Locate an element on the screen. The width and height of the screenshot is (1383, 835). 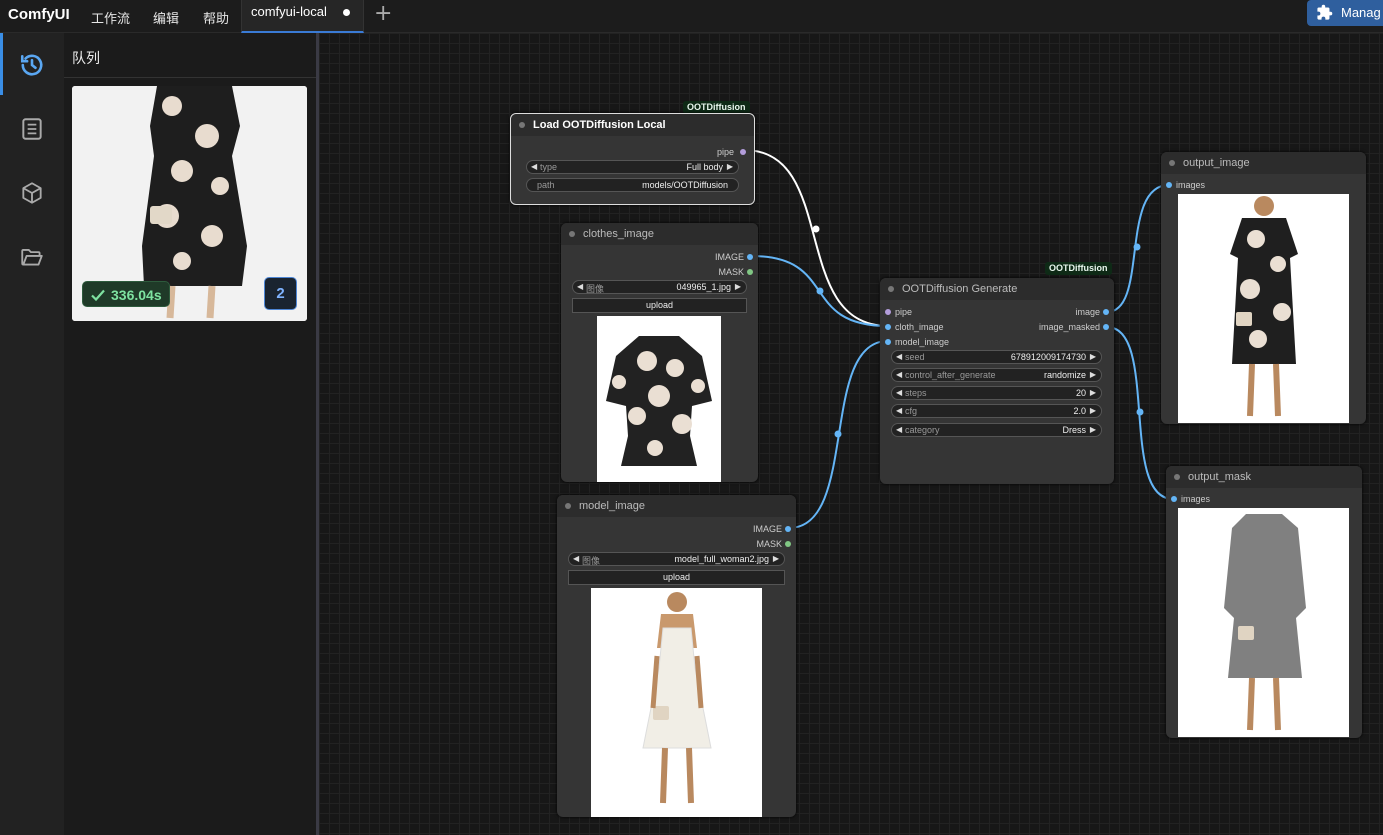
steps-value: 20 is located at coordinates (1080, 393).